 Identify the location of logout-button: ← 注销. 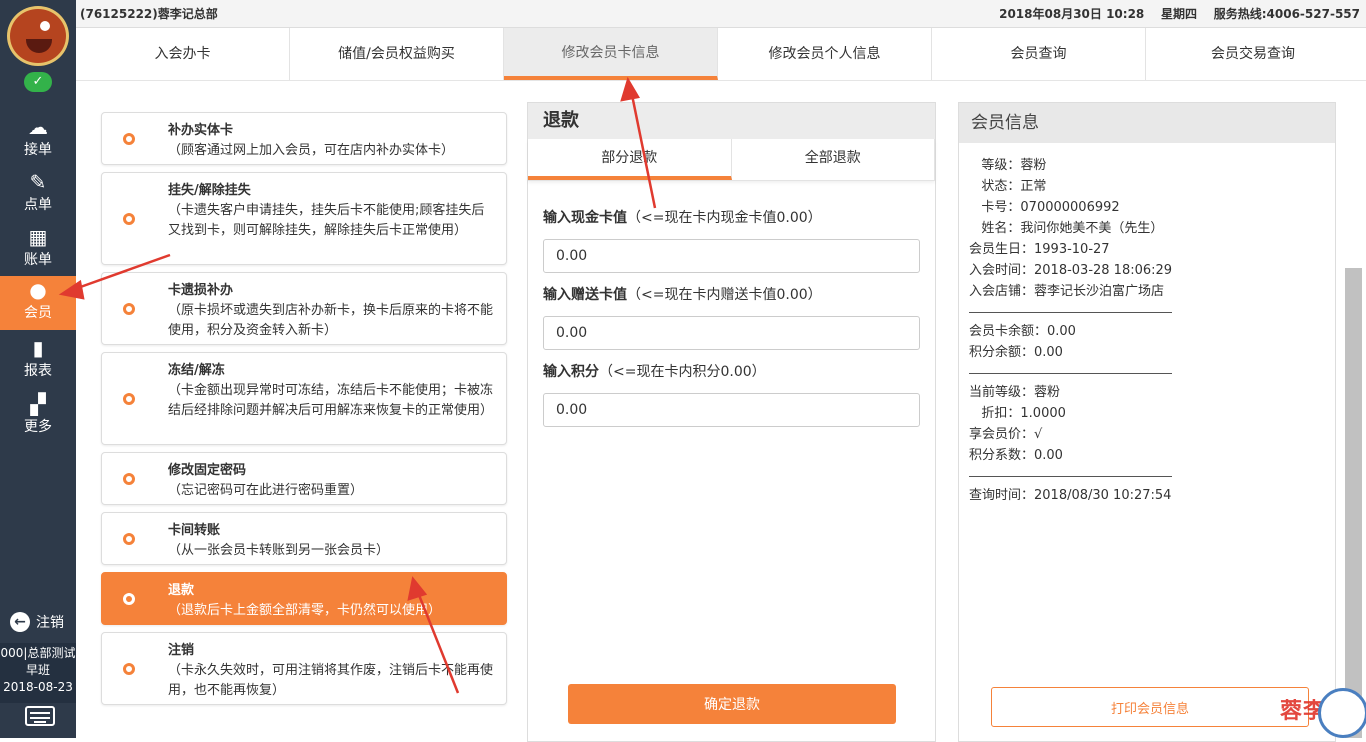
(37, 622).